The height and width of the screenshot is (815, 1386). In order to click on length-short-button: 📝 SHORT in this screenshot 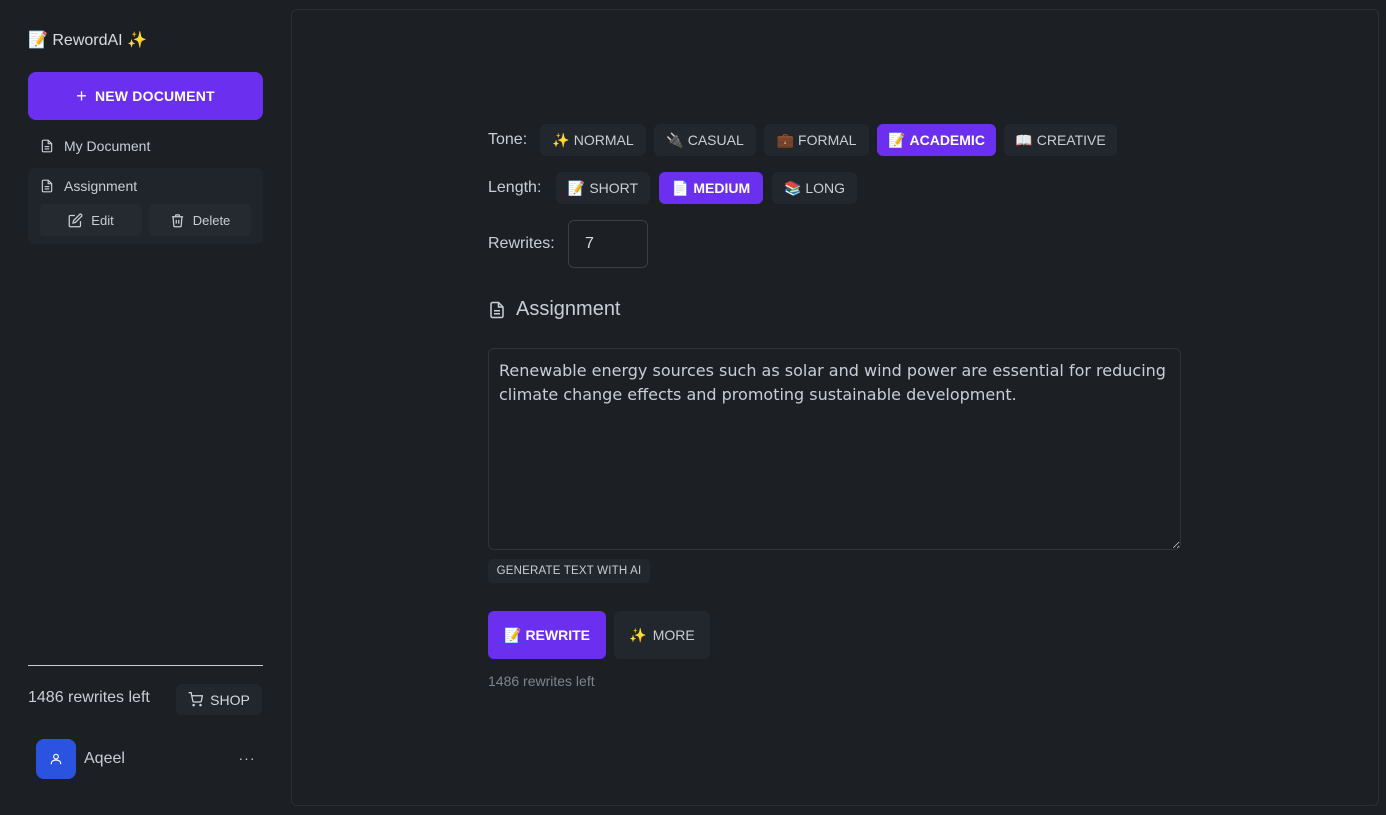, I will do `click(603, 188)`.